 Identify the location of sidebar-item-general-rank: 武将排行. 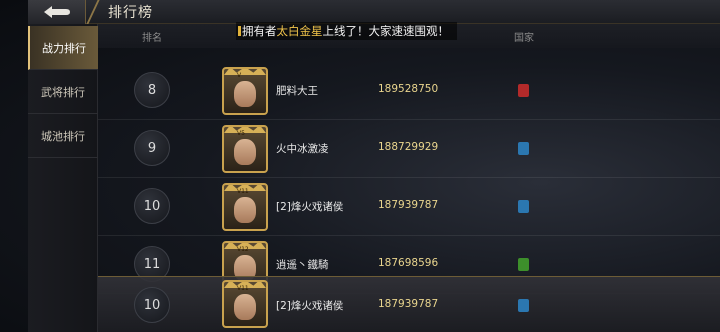
(63, 92).